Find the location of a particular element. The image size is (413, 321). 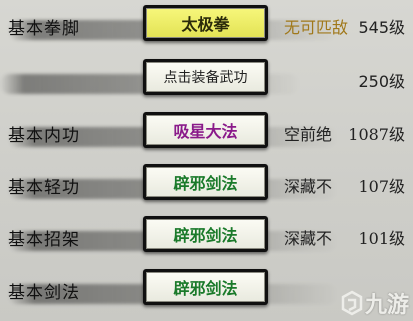

watermark: 九游 is located at coordinates (374, 303).